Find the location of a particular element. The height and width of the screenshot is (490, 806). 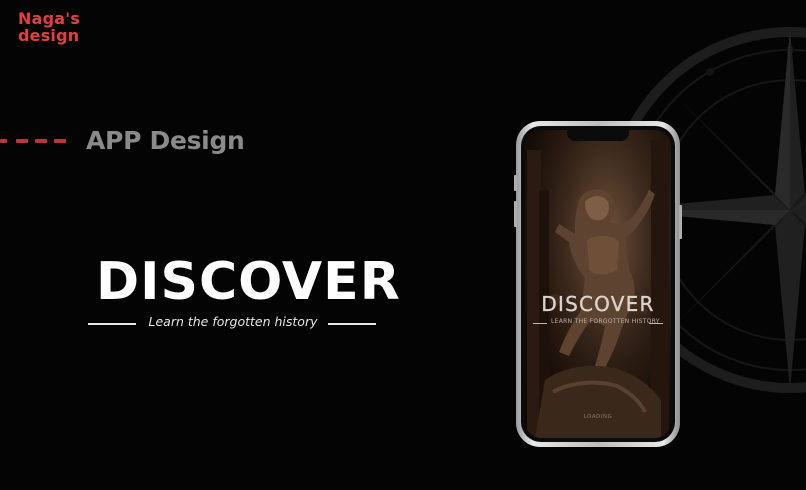

dashed-accent-line is located at coordinates (37, 141).